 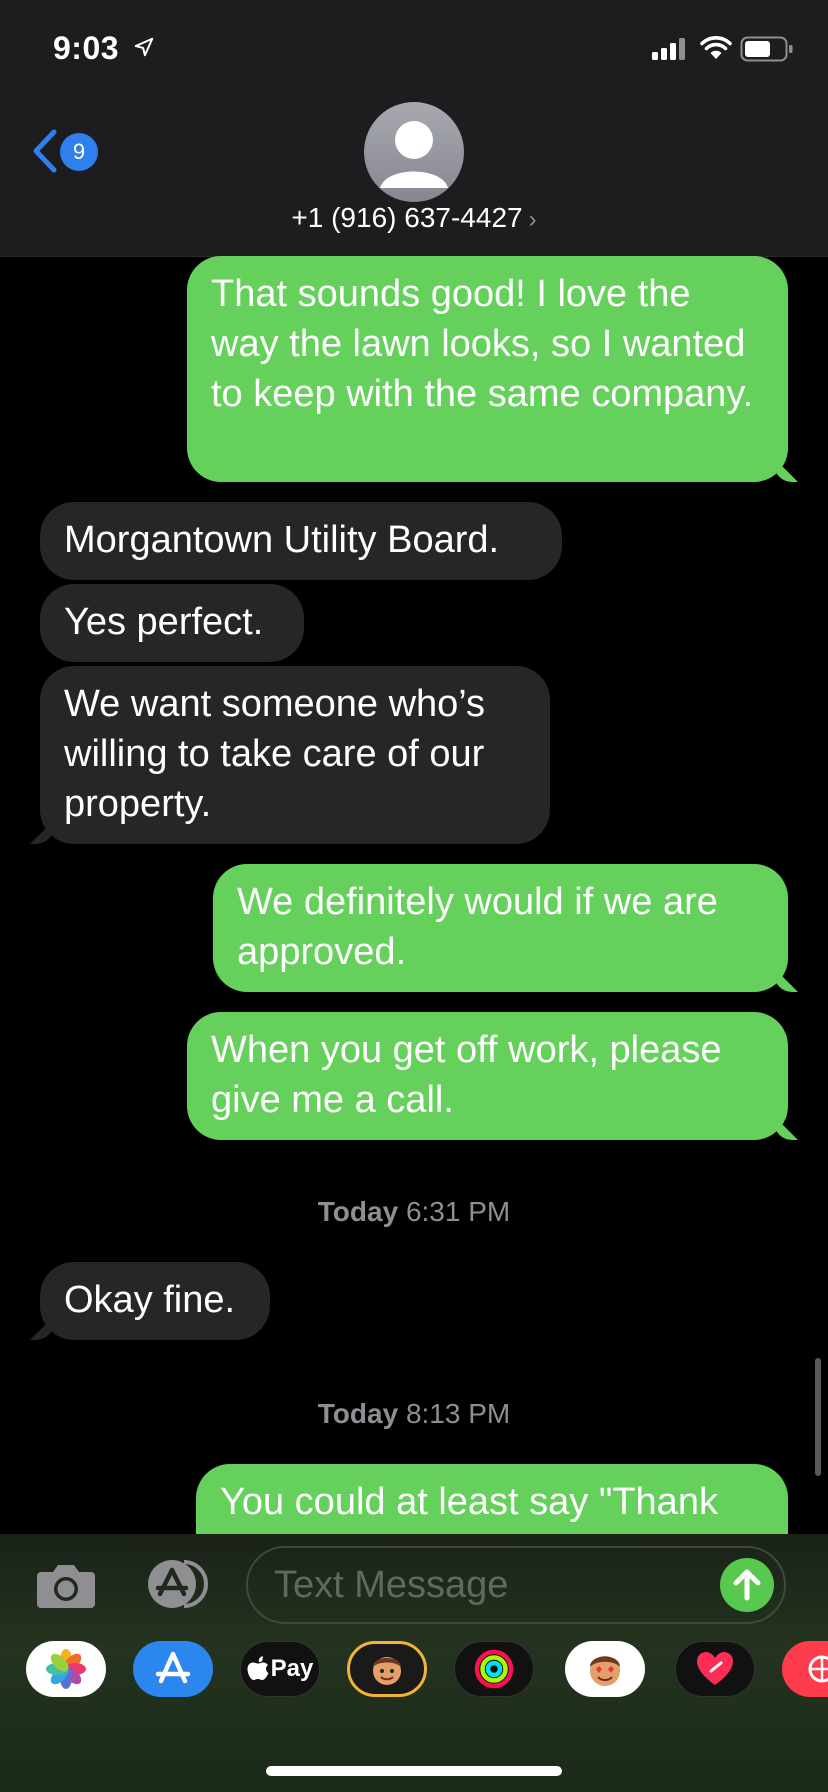 I want to click on message-sent: We definitely would if we are approved., so click(x=500, y=928).